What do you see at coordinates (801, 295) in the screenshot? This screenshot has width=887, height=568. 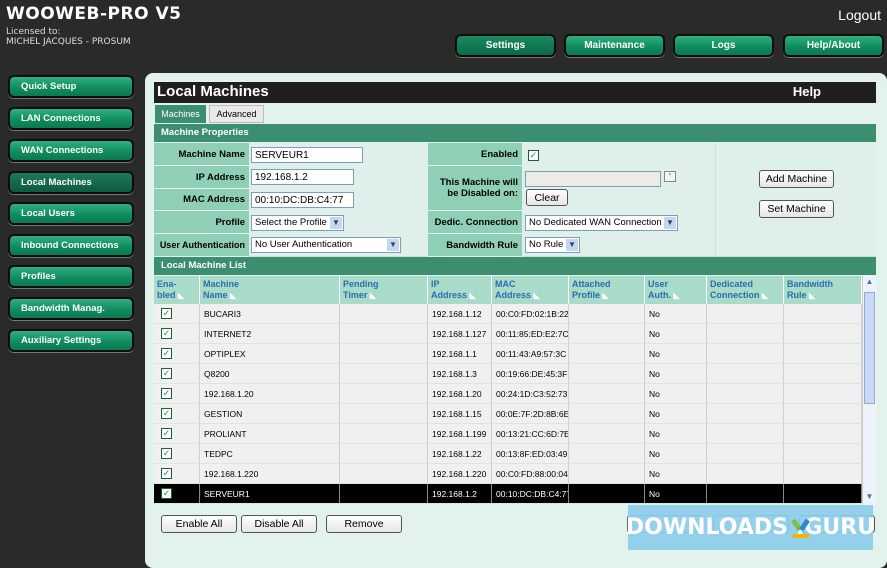 I see `column-header-label: Rule ◣` at bounding box center [801, 295].